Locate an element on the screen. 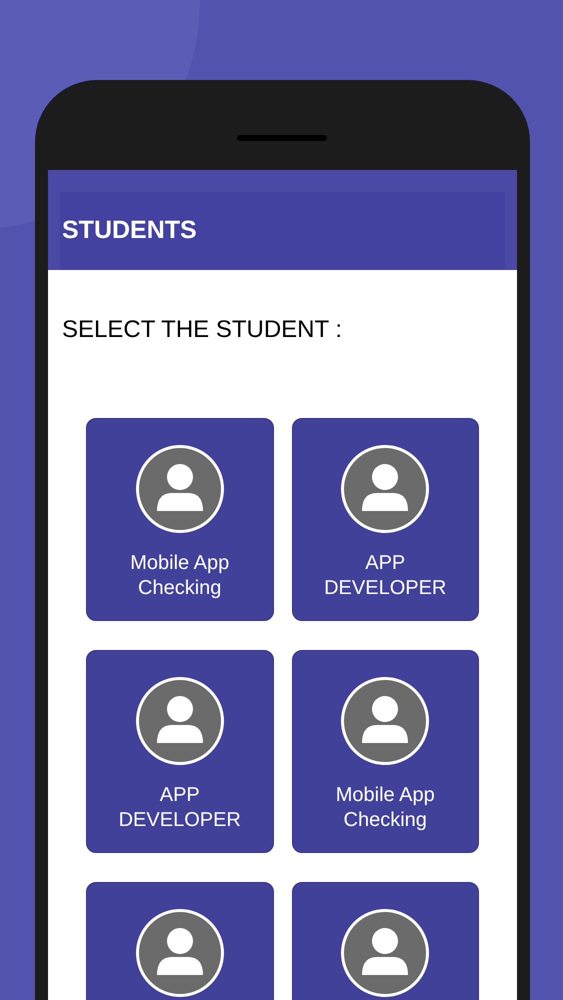  app-bar-title: STUDENTS is located at coordinates (129, 230).